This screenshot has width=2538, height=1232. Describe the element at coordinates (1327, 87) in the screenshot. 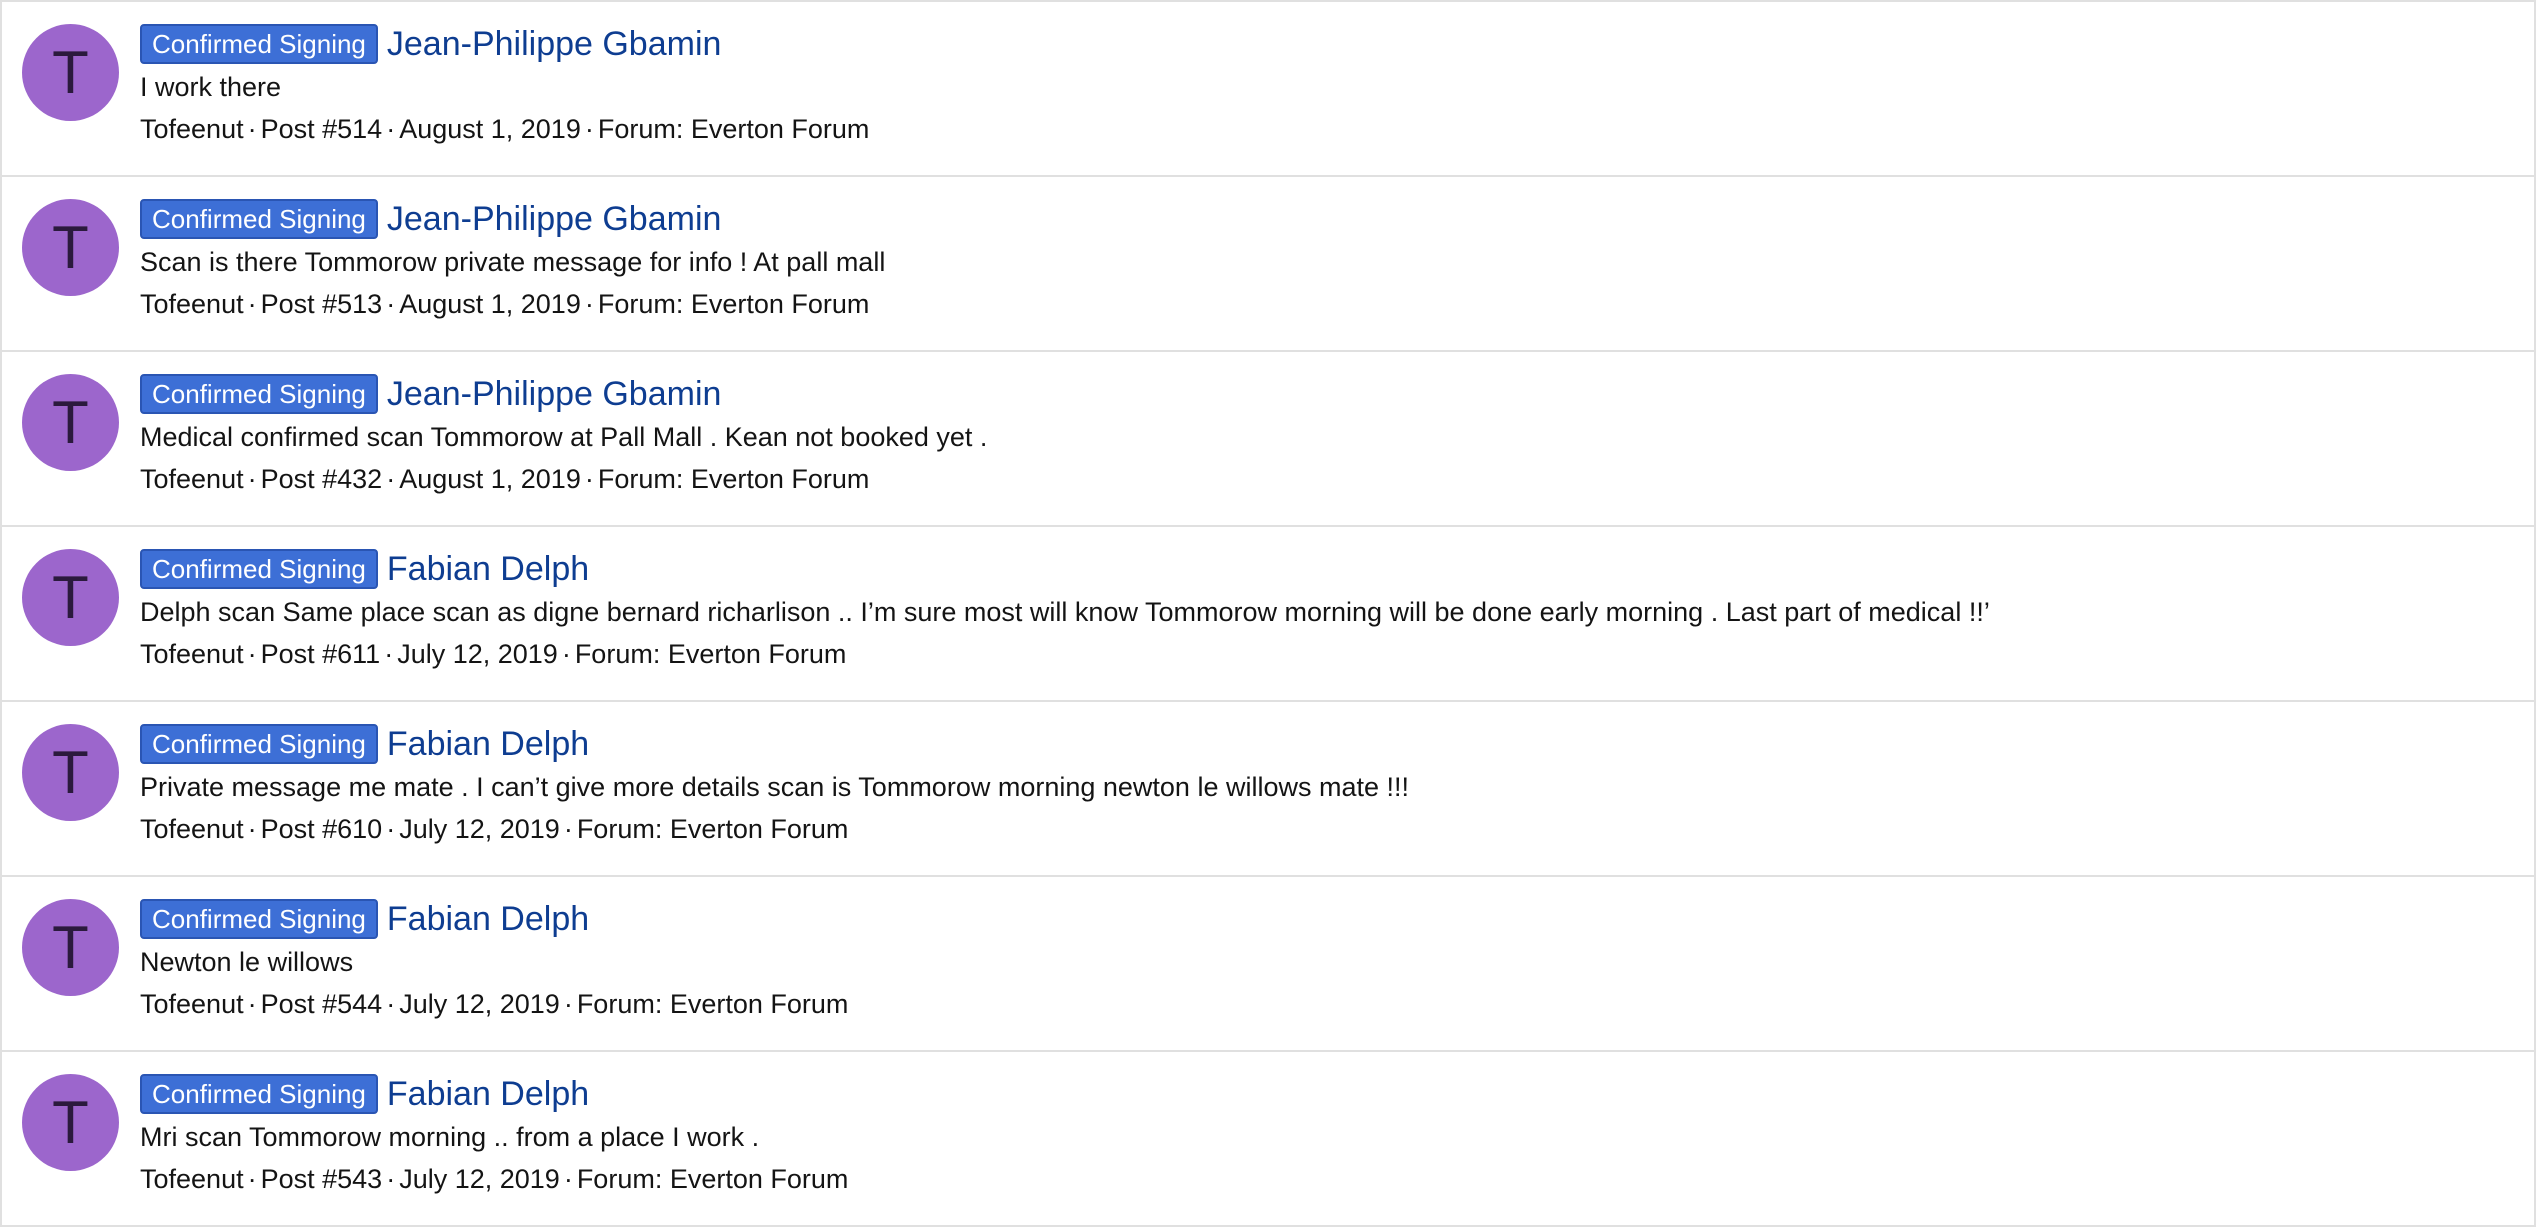

I see `post-snippet: I work there` at that location.